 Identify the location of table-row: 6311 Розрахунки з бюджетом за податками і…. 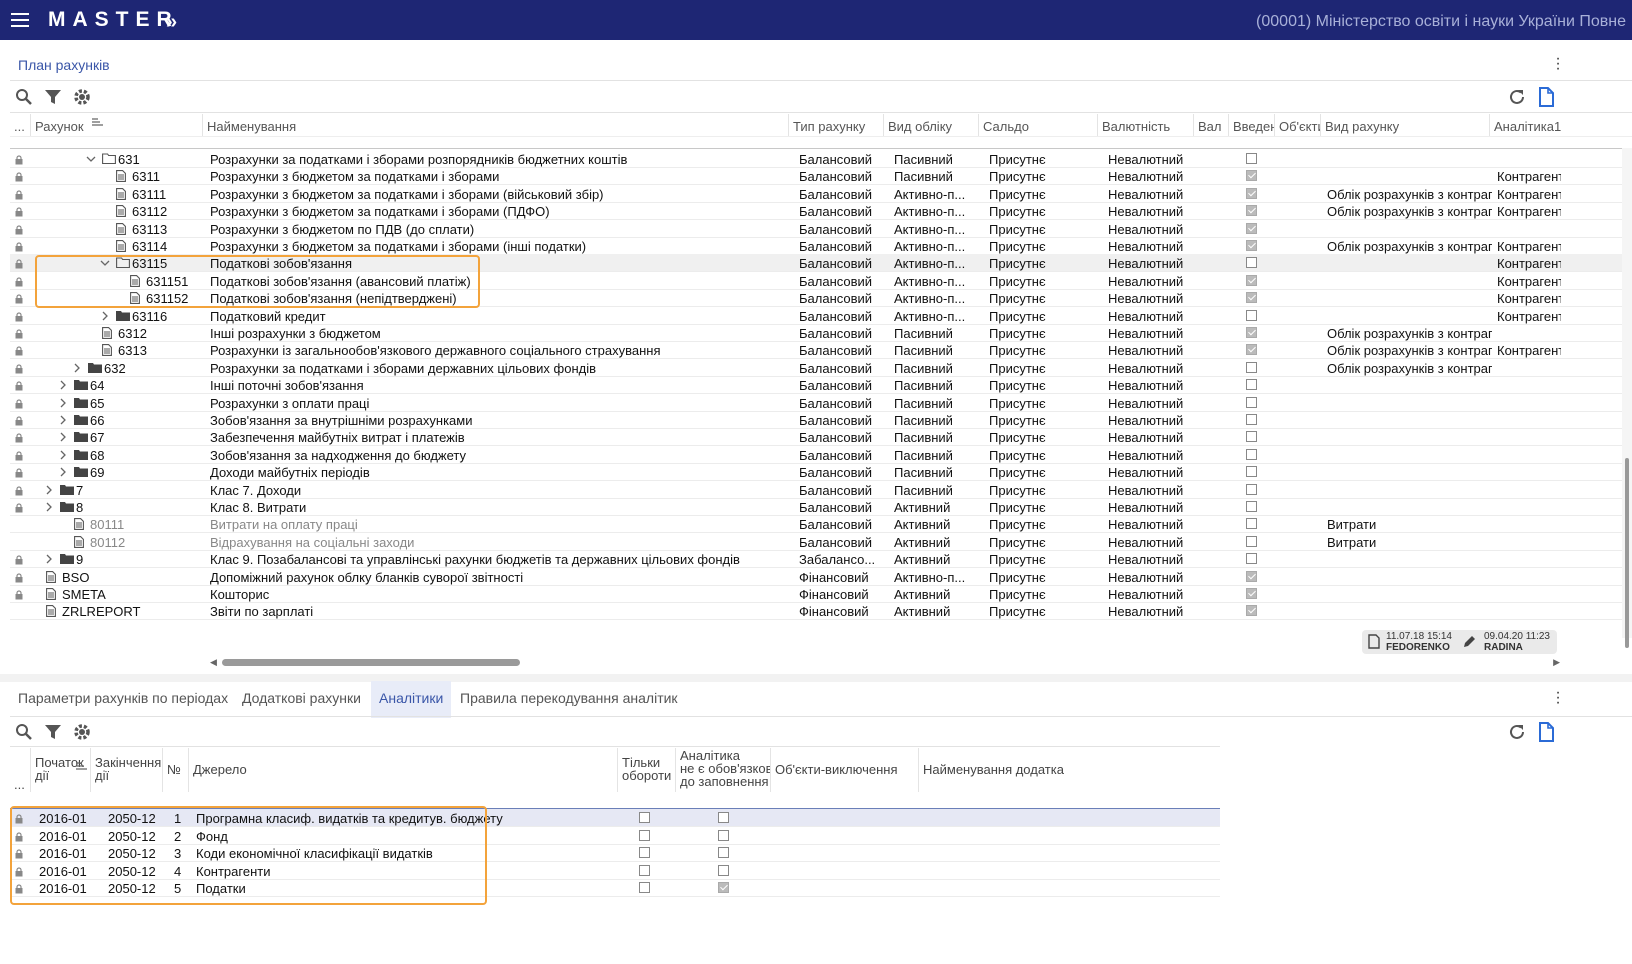
(821, 176).